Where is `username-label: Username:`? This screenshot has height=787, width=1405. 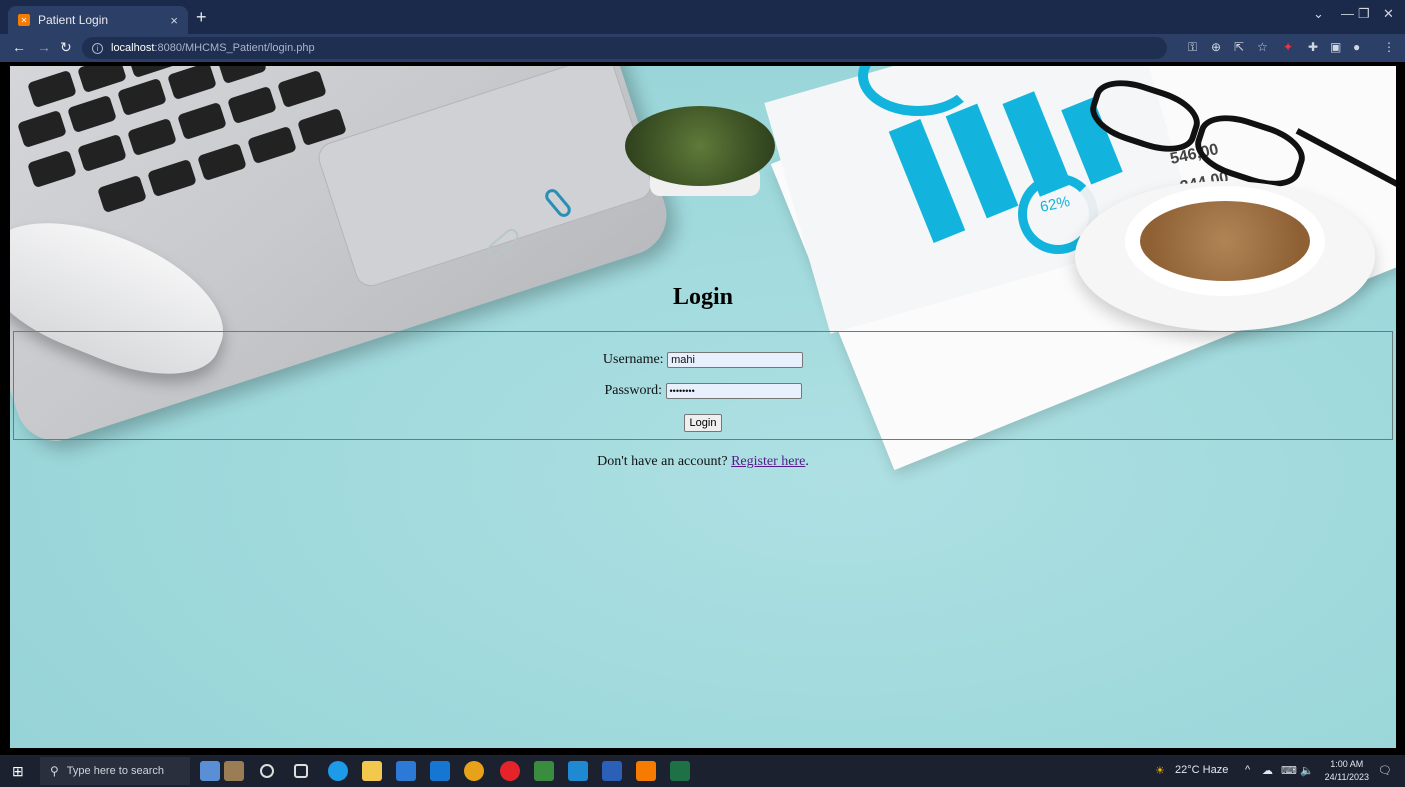 username-label: Username: is located at coordinates (633, 359).